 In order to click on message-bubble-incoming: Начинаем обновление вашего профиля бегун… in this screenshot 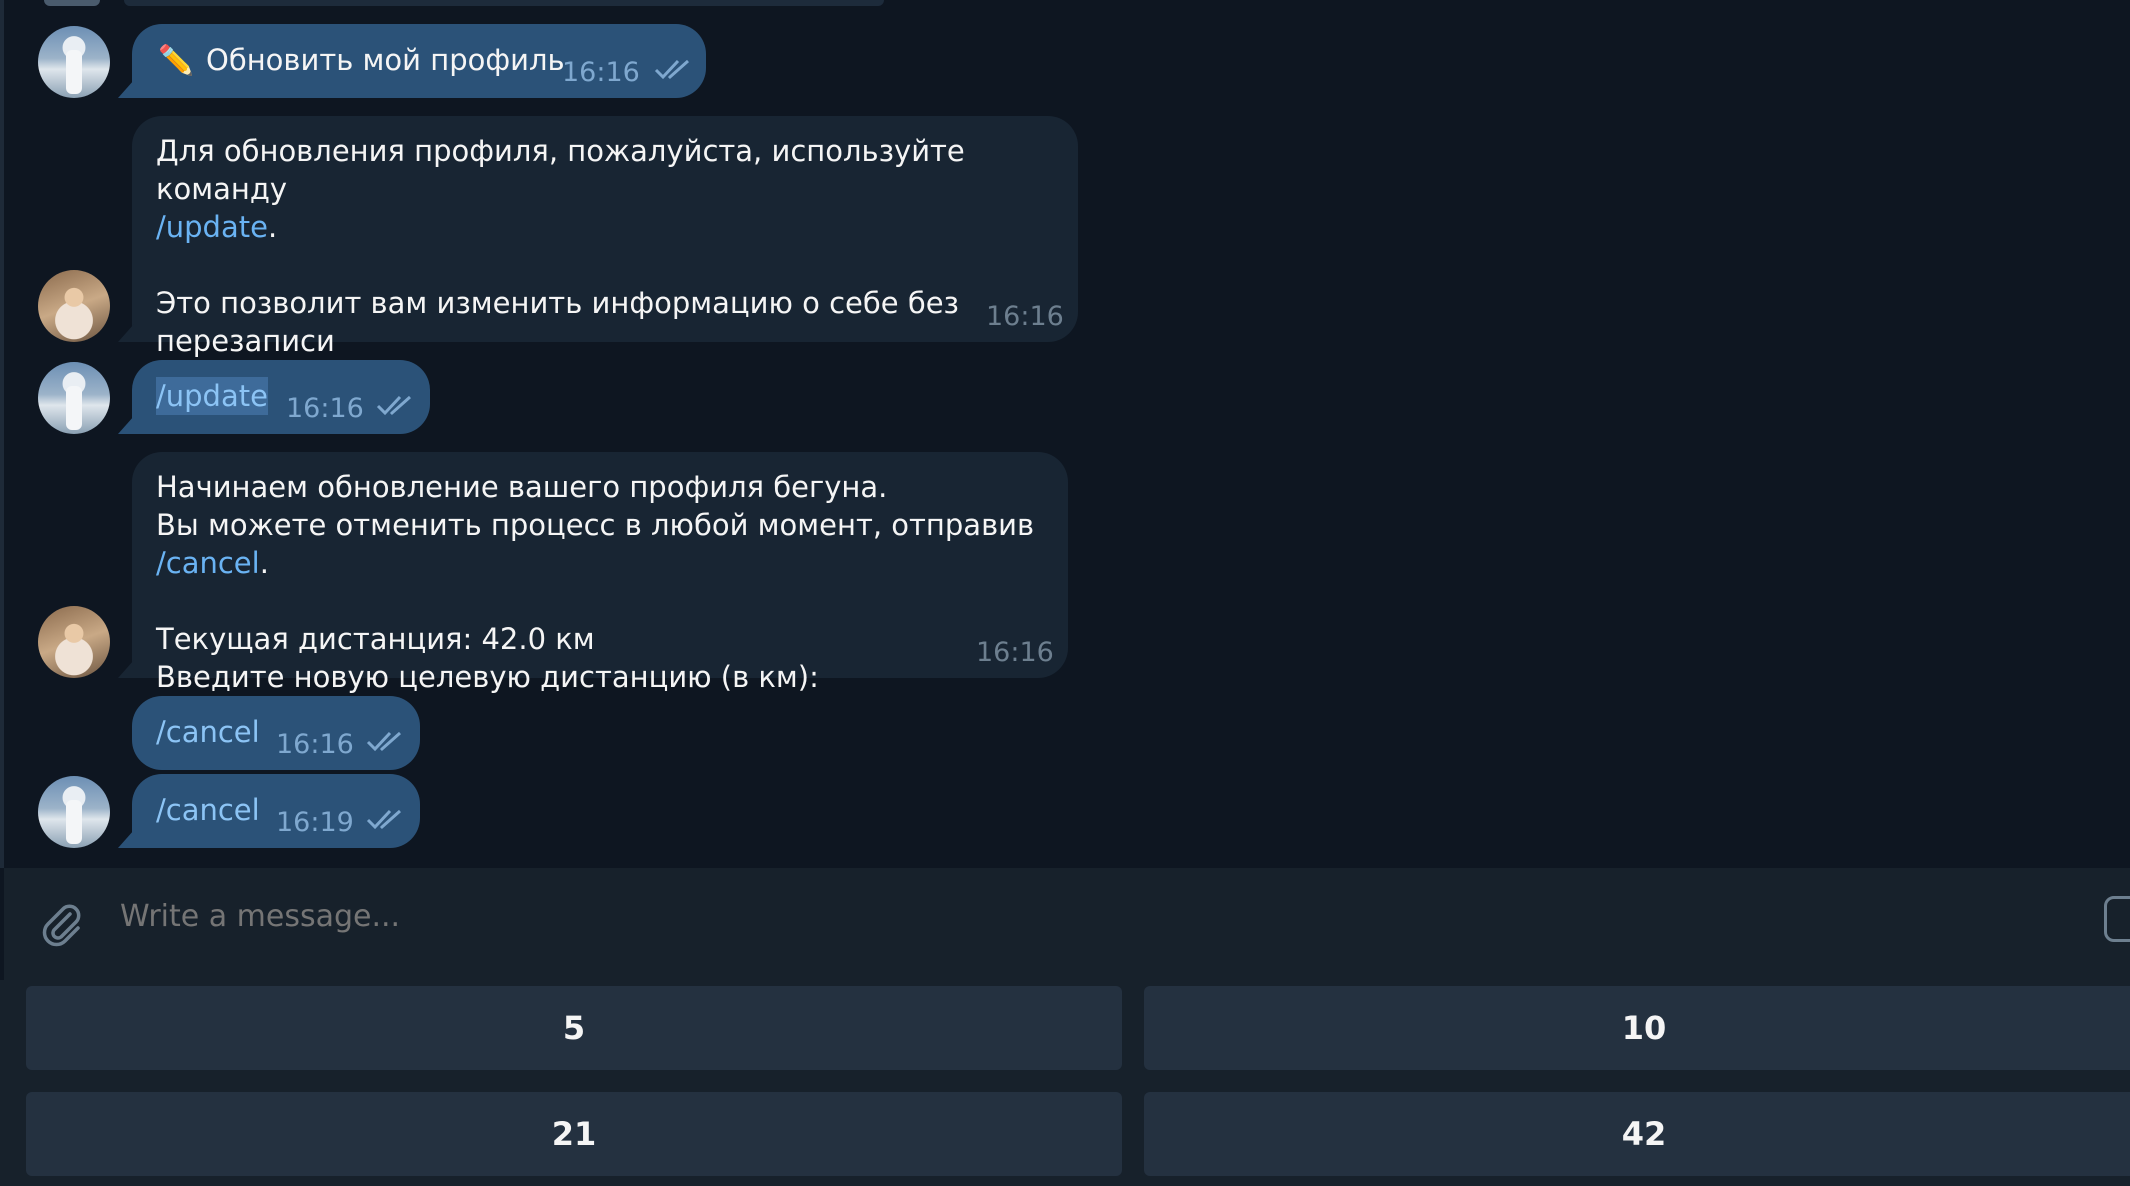, I will do `click(600, 573)`.